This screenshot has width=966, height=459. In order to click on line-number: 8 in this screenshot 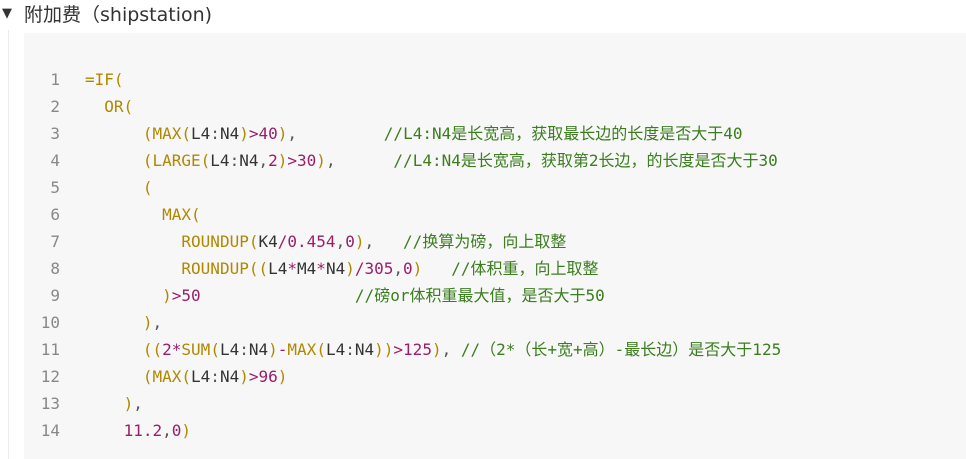, I will do `click(55, 268)`.